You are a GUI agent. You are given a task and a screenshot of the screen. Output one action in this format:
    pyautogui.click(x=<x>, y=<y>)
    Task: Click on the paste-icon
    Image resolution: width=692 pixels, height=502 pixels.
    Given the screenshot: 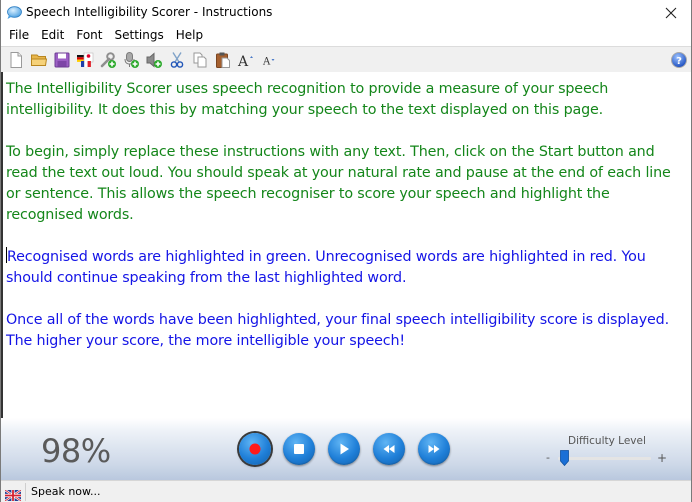 What is the action you would take?
    pyautogui.click(x=222, y=60)
    